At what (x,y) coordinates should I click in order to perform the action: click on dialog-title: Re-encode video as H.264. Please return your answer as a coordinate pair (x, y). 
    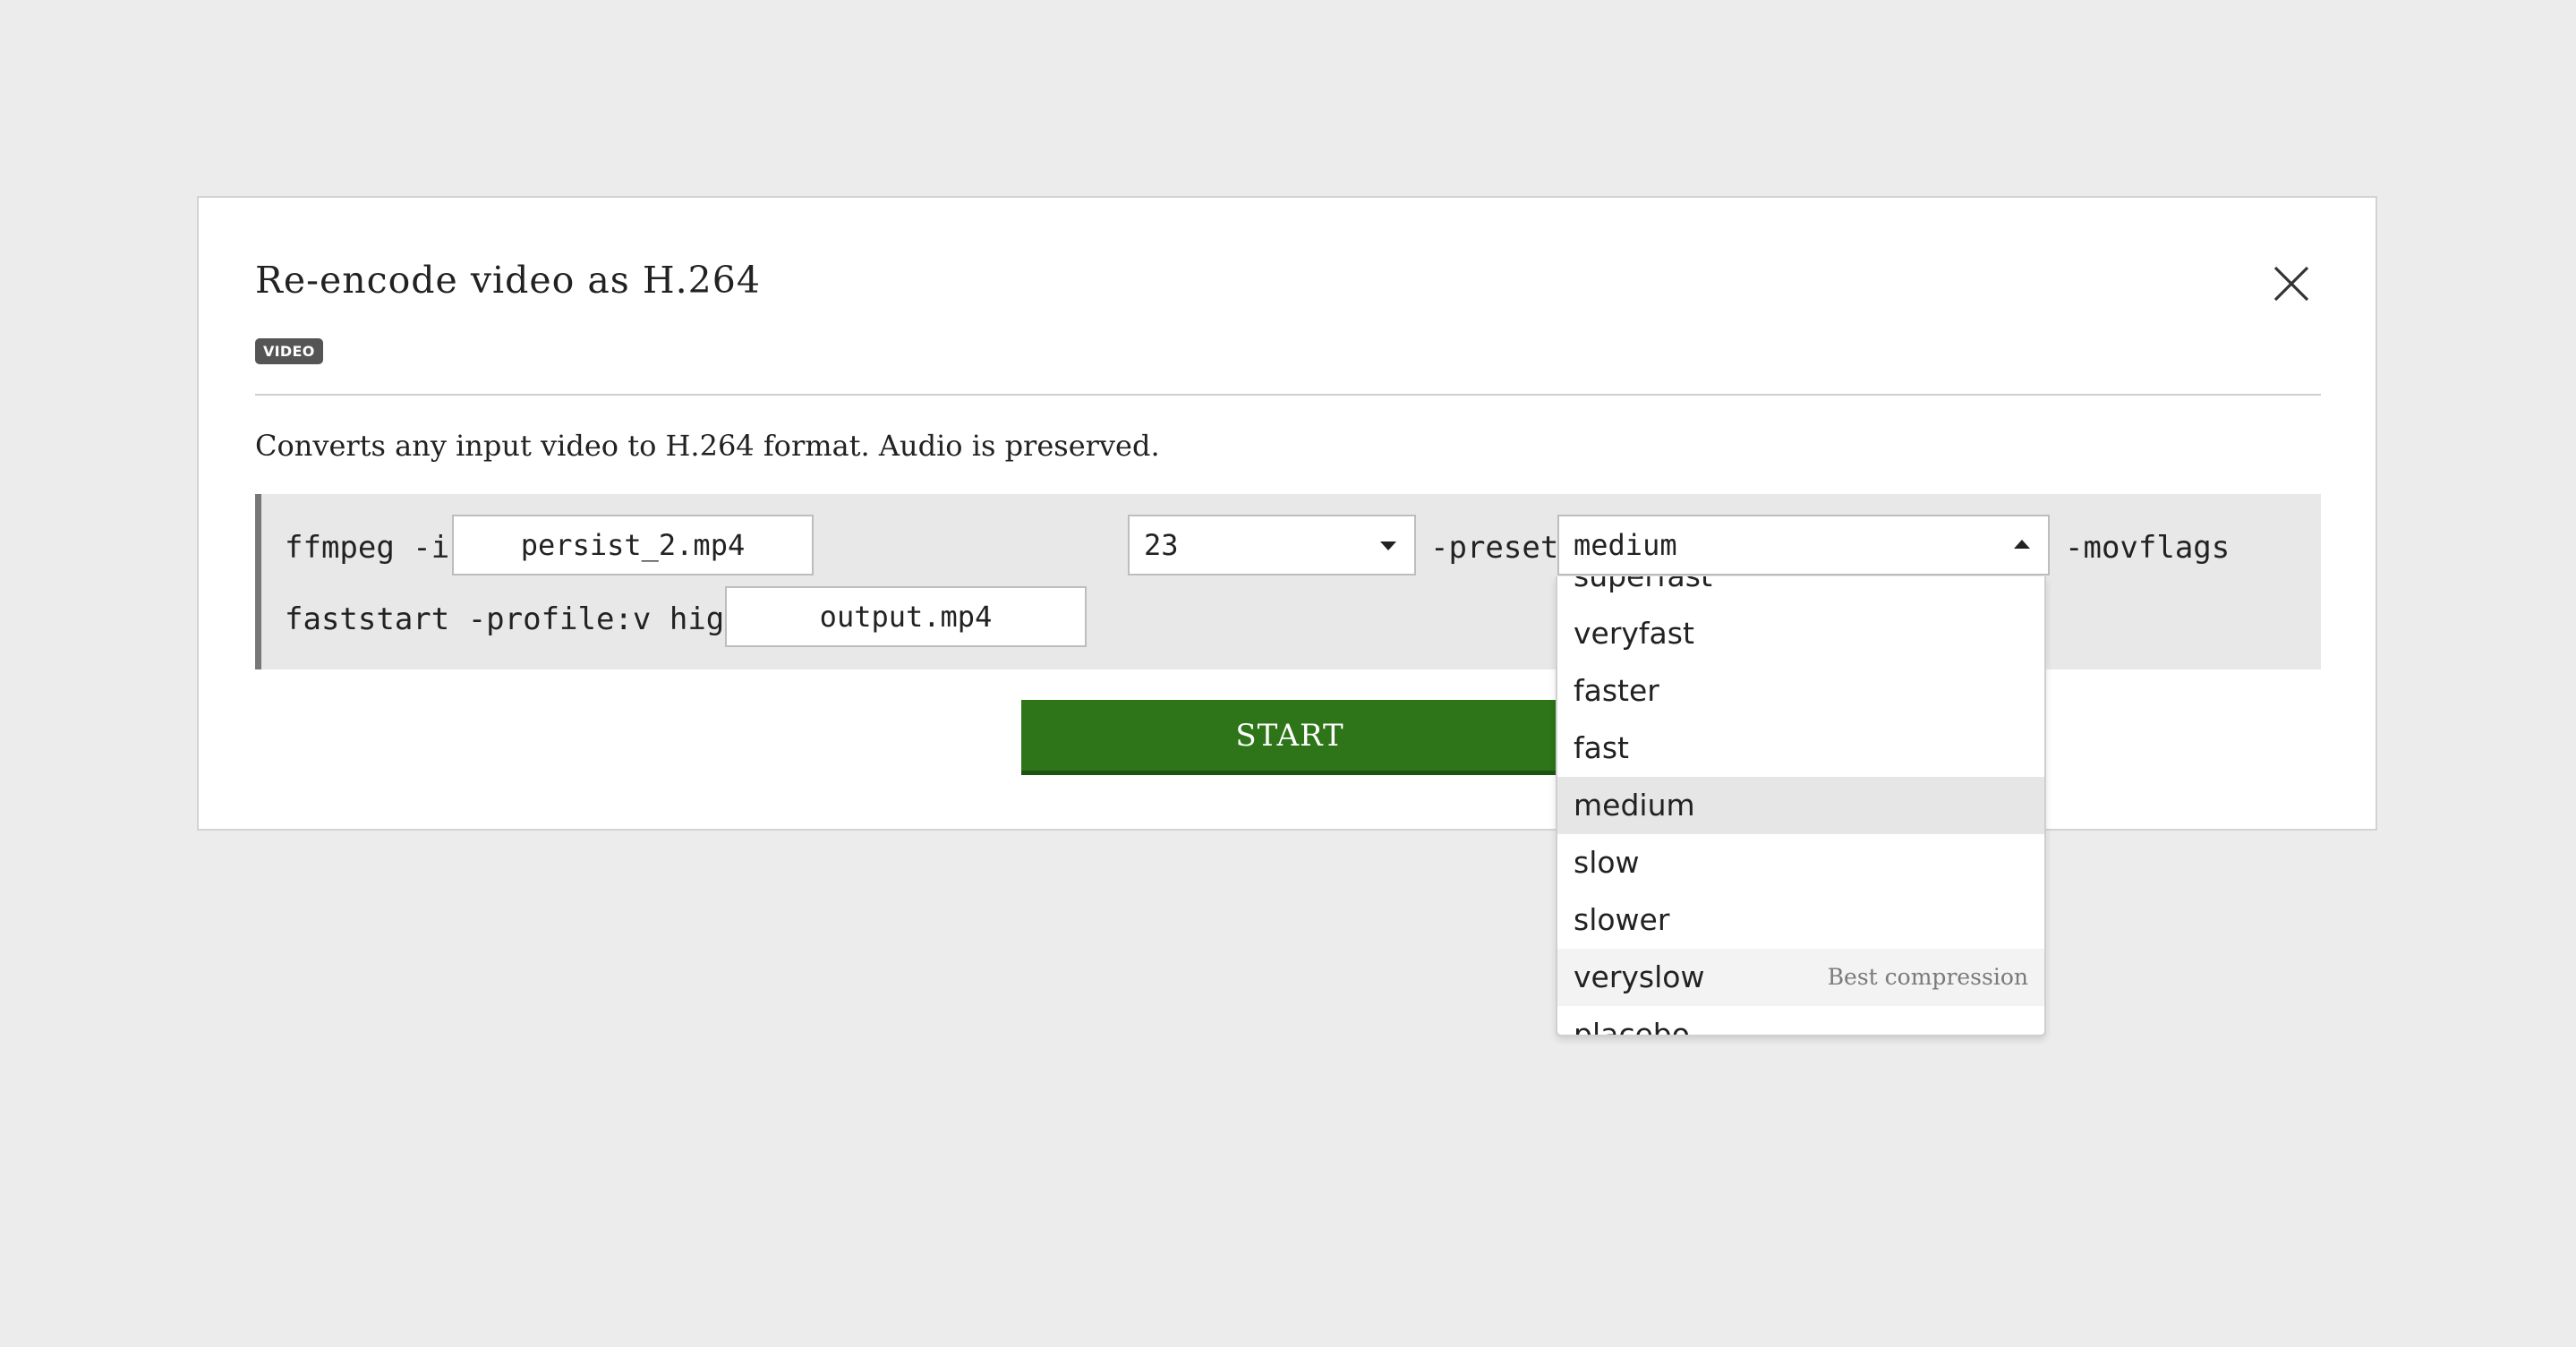
    Looking at the image, I should click on (508, 280).